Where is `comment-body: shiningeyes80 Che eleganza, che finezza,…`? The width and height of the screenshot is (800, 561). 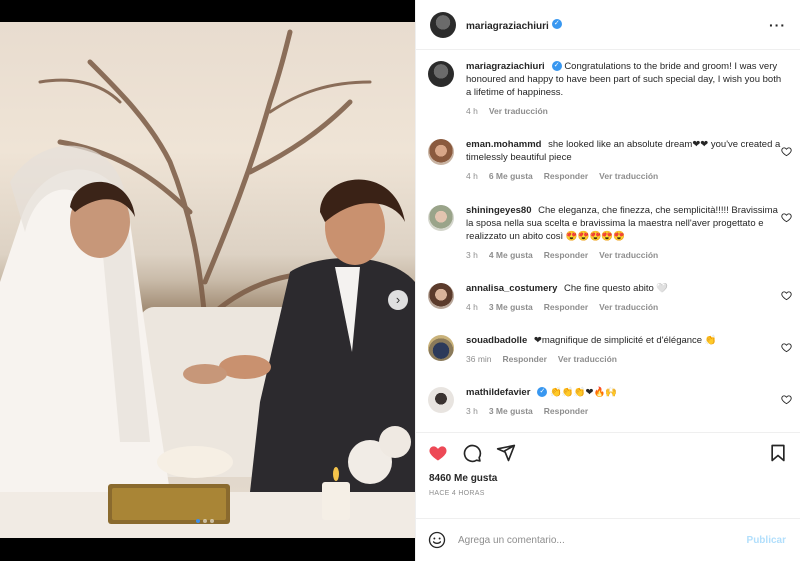 comment-body: shiningeyes80 Che eleganza, che finezza,… is located at coordinates (632, 233).